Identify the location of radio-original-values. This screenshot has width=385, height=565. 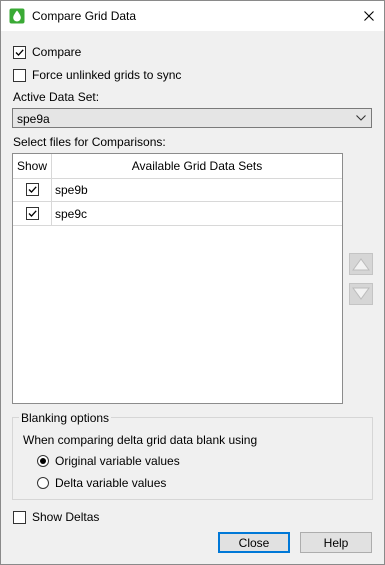
(43, 461).